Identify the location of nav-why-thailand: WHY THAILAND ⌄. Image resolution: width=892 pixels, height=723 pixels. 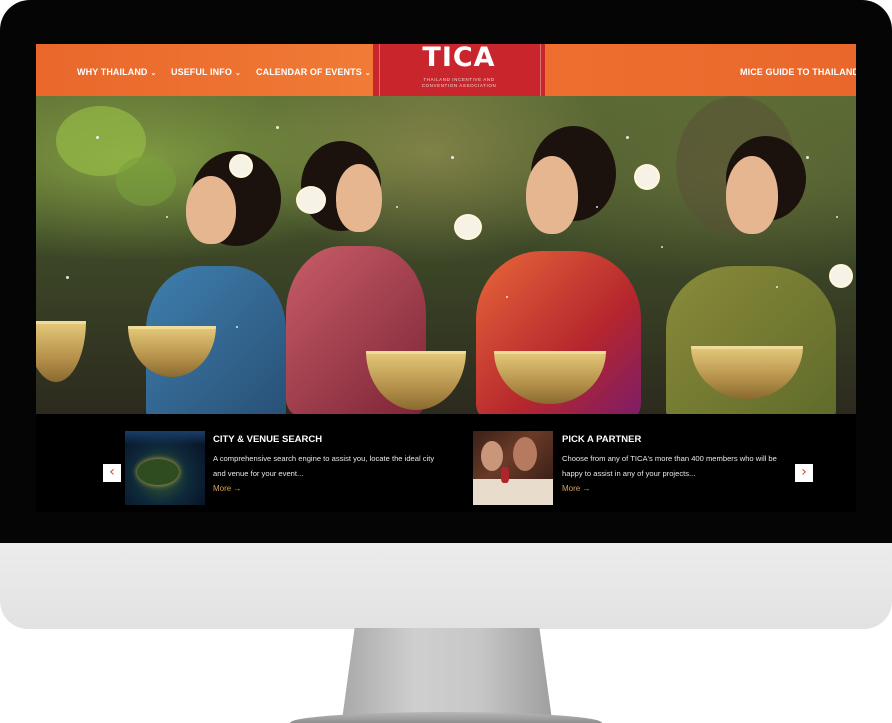
(117, 72).